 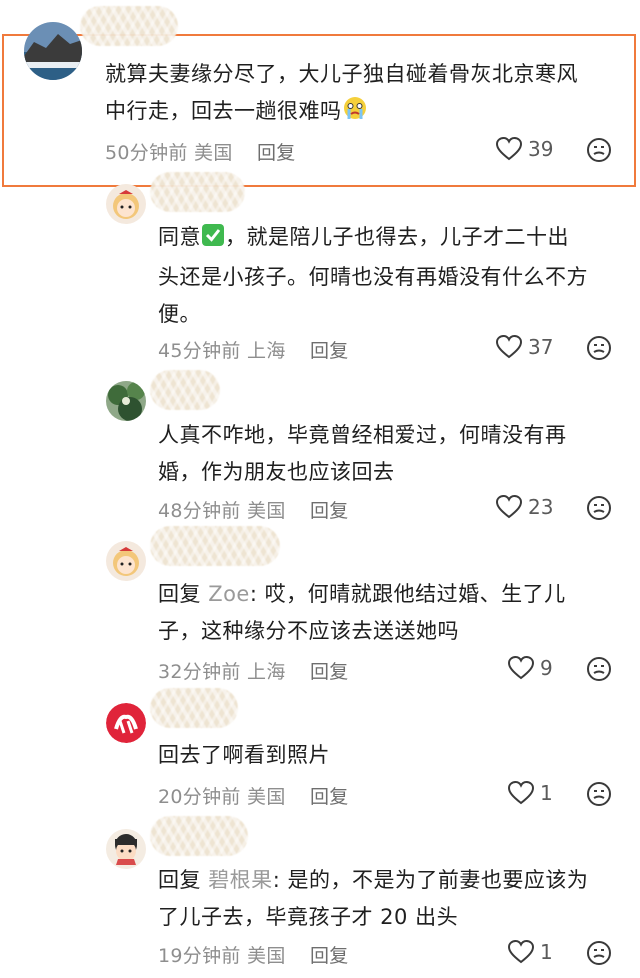 I want to click on like-button: 39, so click(x=524, y=149).